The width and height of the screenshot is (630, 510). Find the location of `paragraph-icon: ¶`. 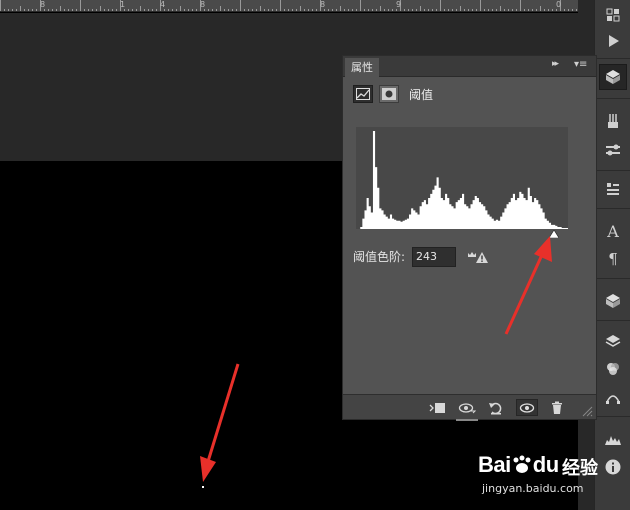

paragraph-icon: ¶ is located at coordinates (613, 259).